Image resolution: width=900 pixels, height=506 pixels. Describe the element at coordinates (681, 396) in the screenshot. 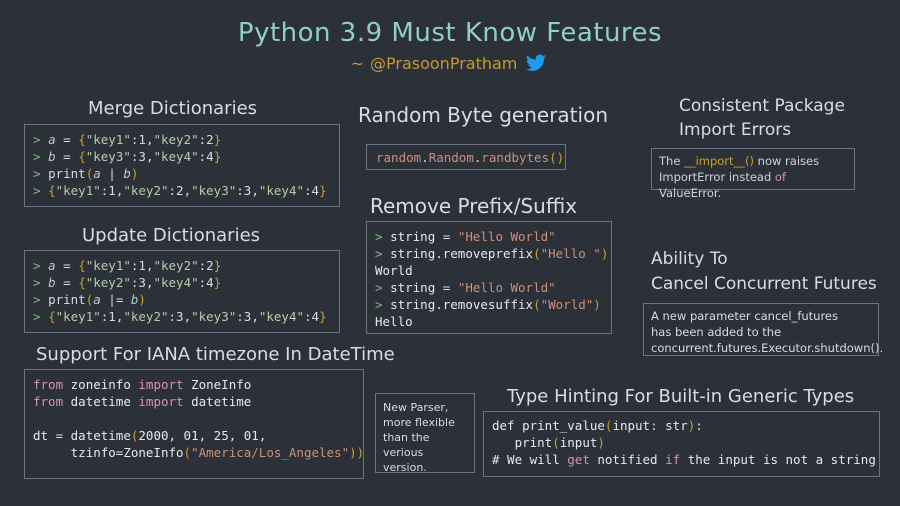

I see `heading-type-hinting: Type Hinting For Built-in Generic Types` at that location.